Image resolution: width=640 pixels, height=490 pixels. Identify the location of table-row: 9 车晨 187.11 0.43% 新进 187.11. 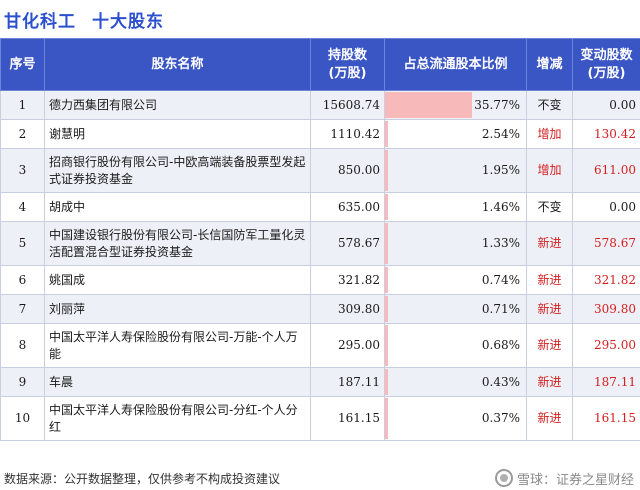
(320, 382).